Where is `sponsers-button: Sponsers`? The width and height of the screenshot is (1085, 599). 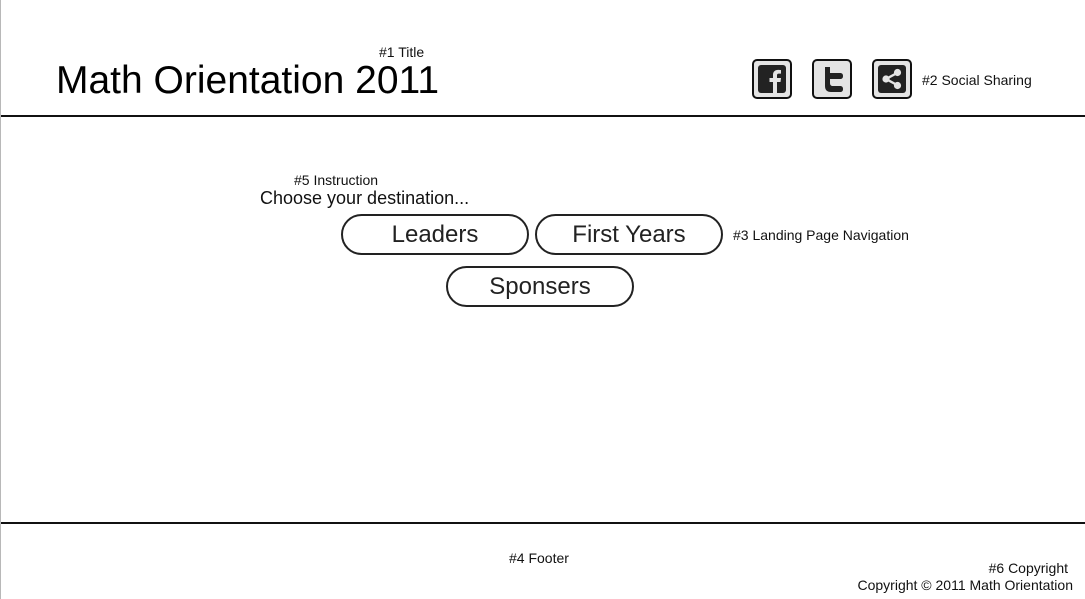
sponsers-button: Sponsers is located at coordinates (540, 286).